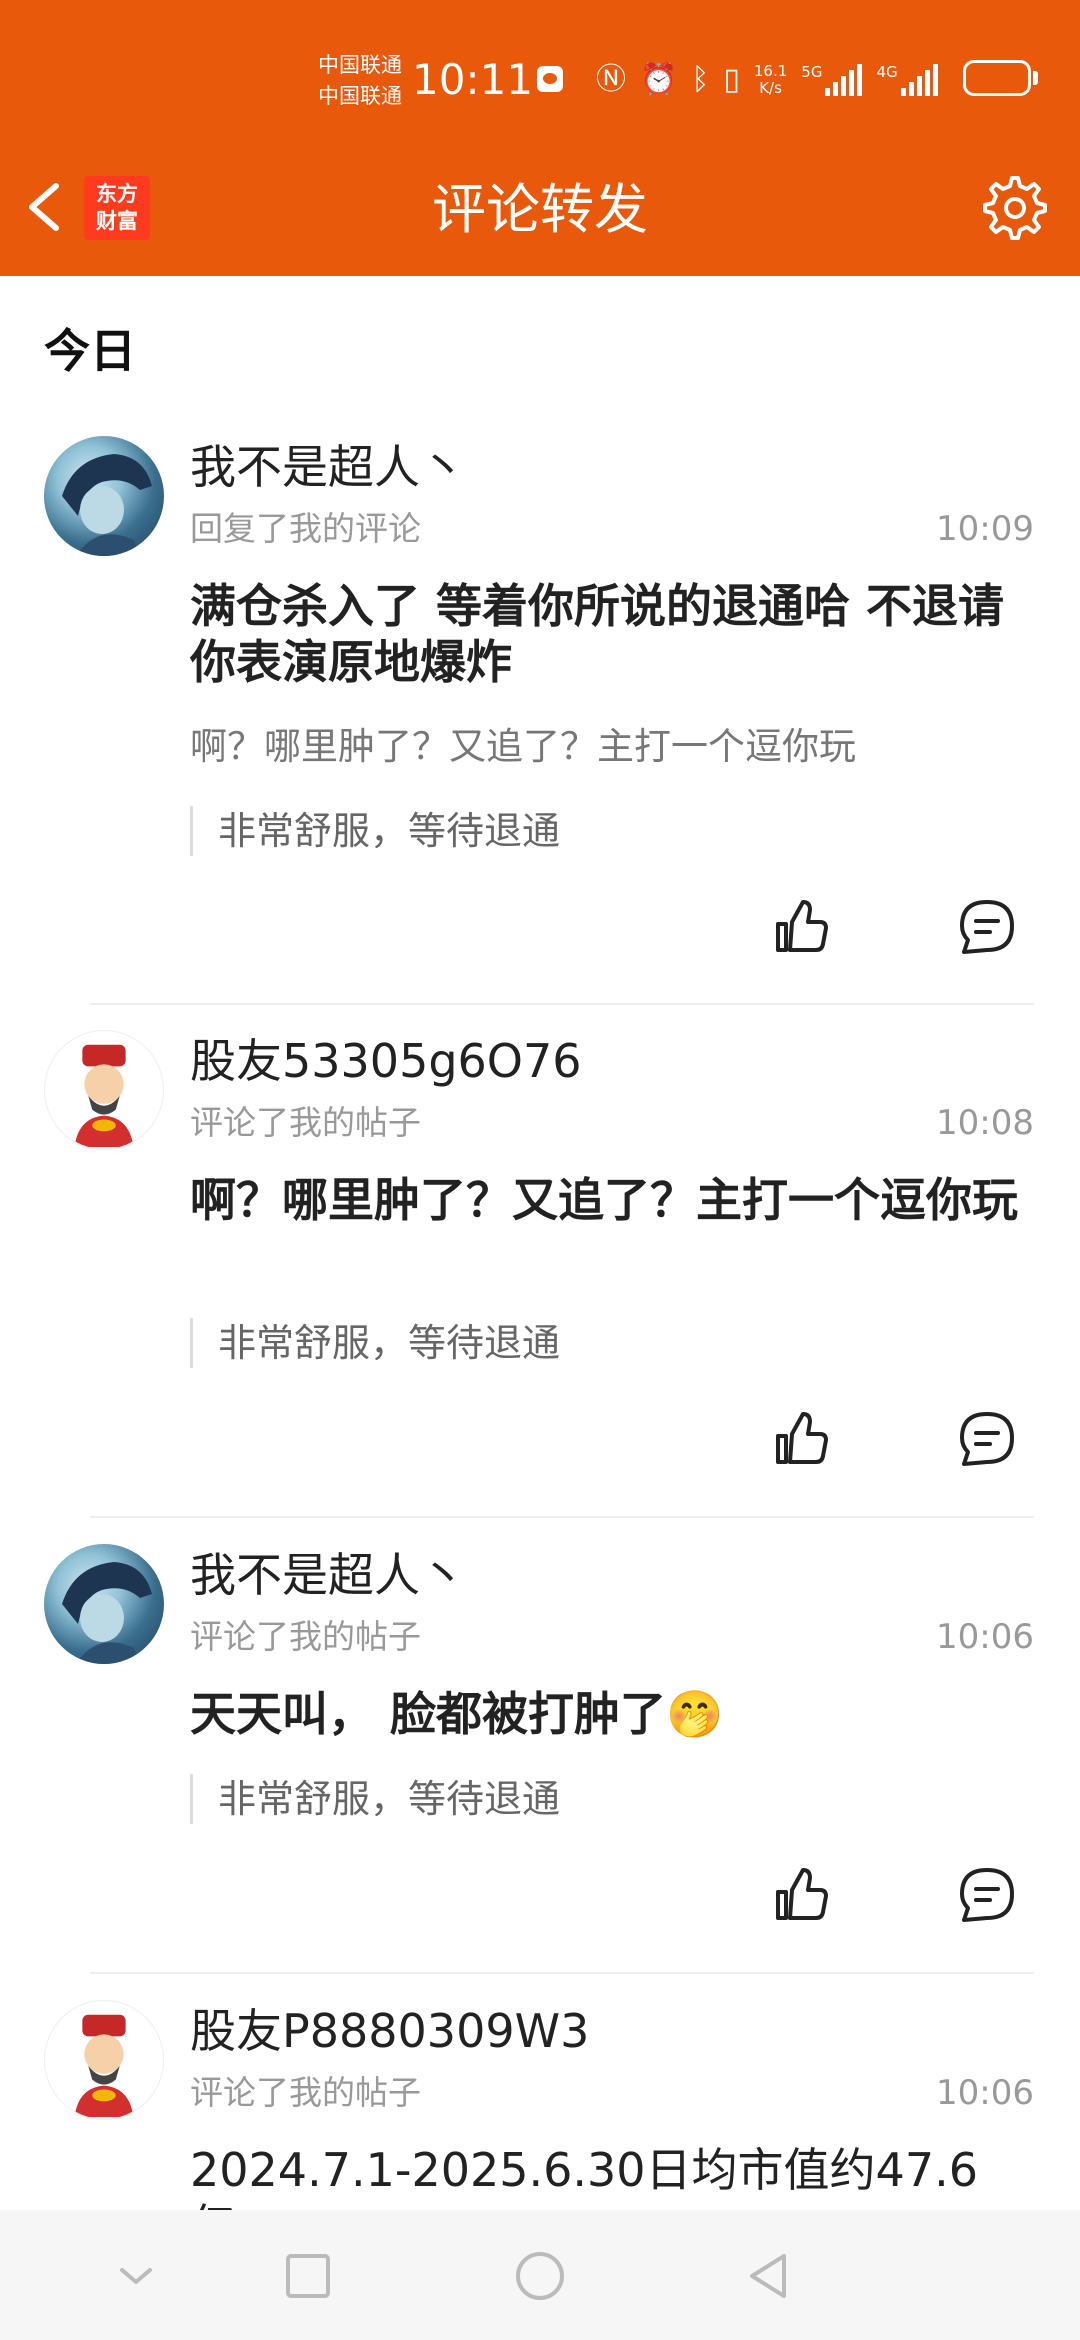 The height and width of the screenshot is (2340, 1080). I want to click on square-icon, so click(308, 2276).